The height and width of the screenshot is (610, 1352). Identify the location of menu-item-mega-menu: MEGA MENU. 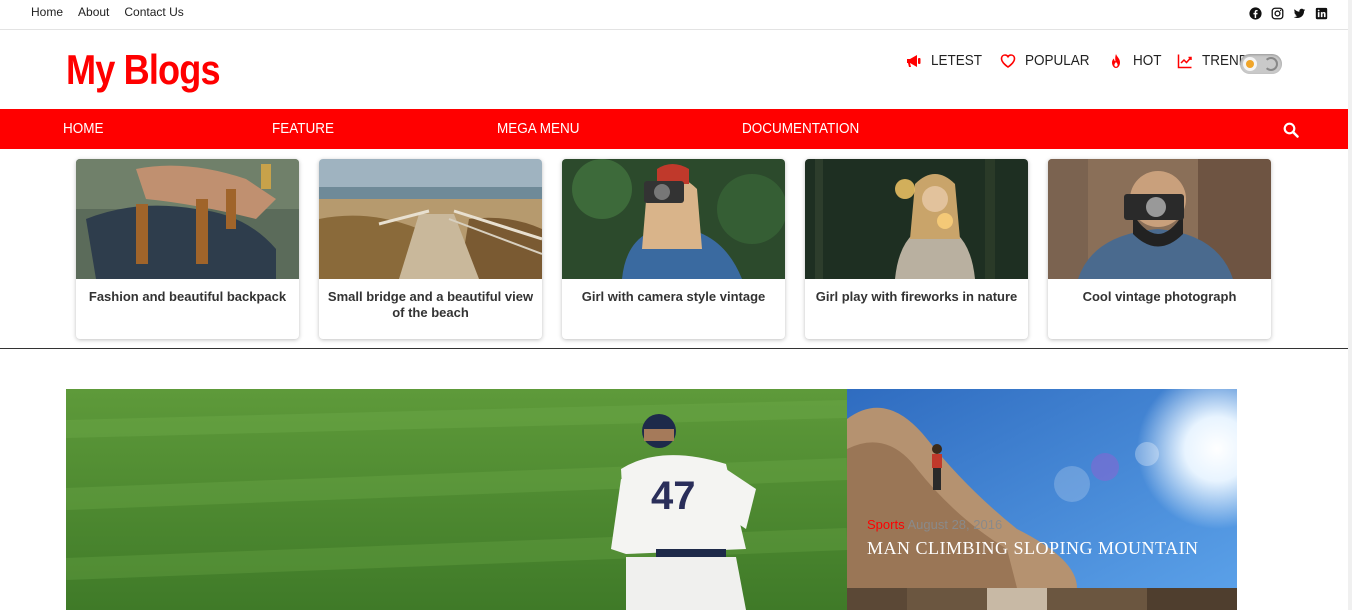
(538, 128).